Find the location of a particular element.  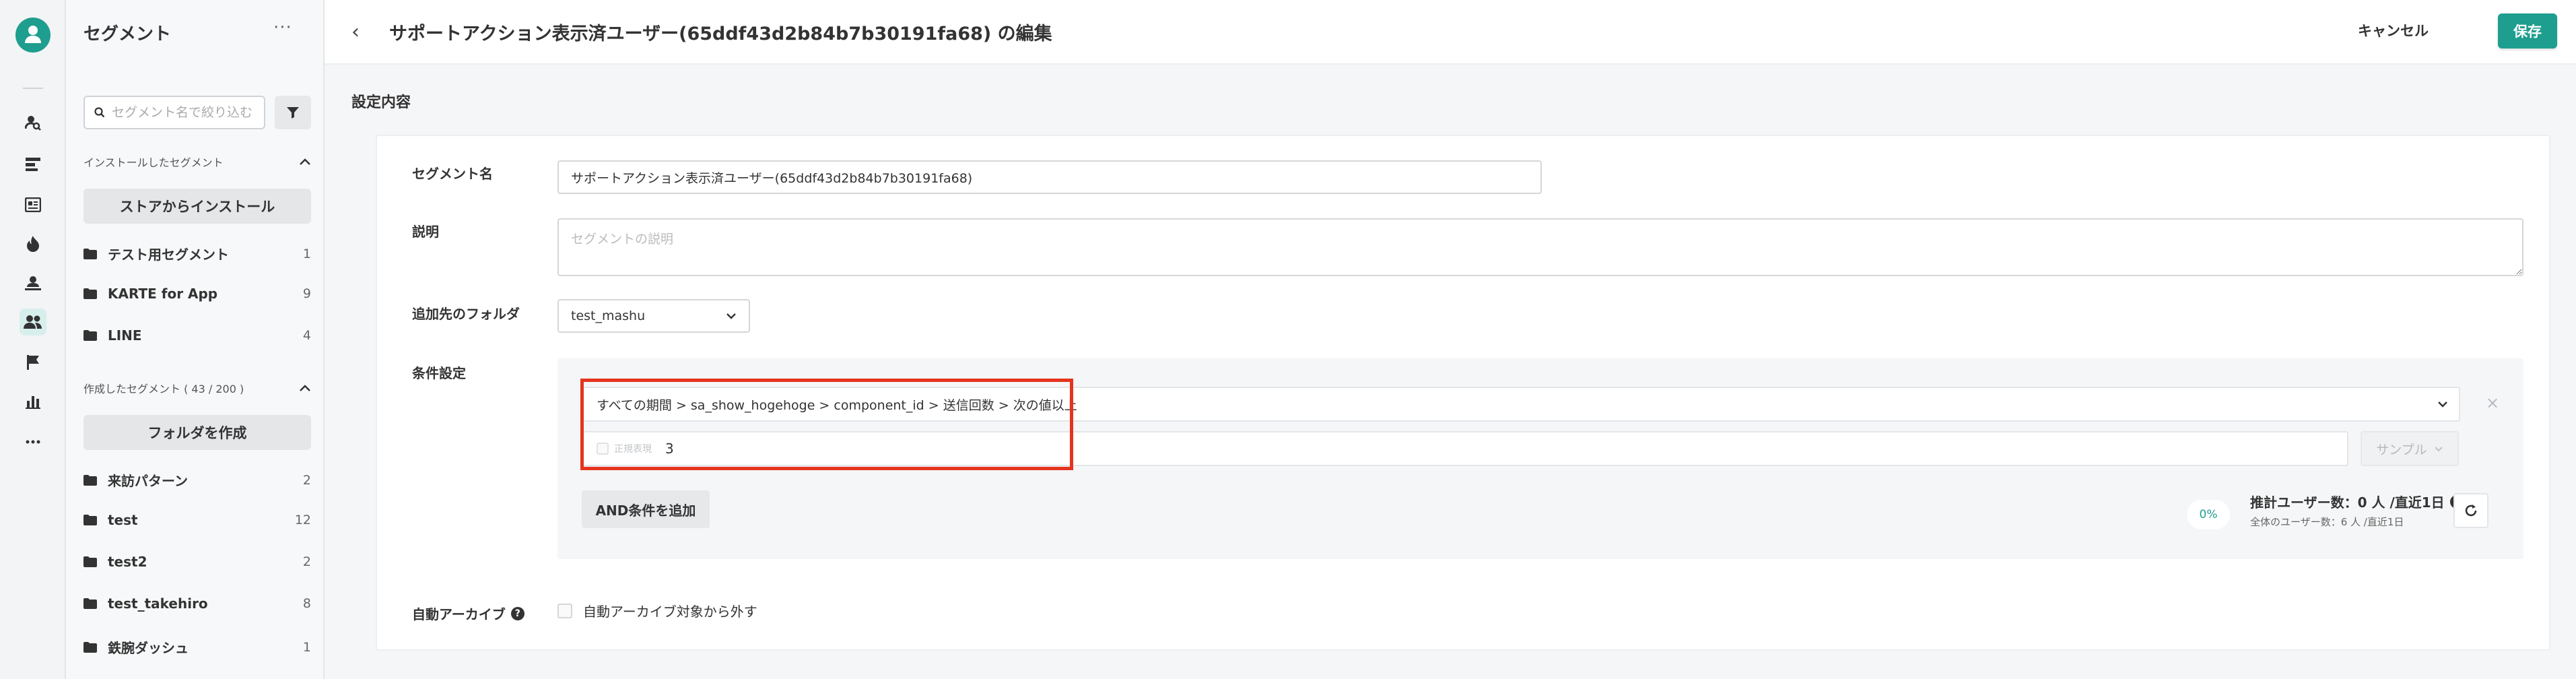

folder-select-value: test_mashu is located at coordinates (608, 316).